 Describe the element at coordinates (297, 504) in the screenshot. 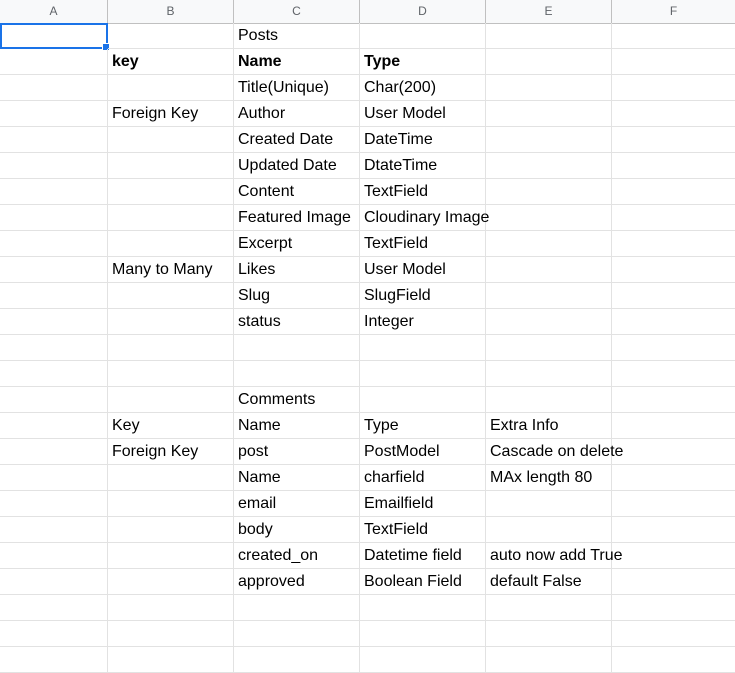

I see `cell-c19: email` at that location.